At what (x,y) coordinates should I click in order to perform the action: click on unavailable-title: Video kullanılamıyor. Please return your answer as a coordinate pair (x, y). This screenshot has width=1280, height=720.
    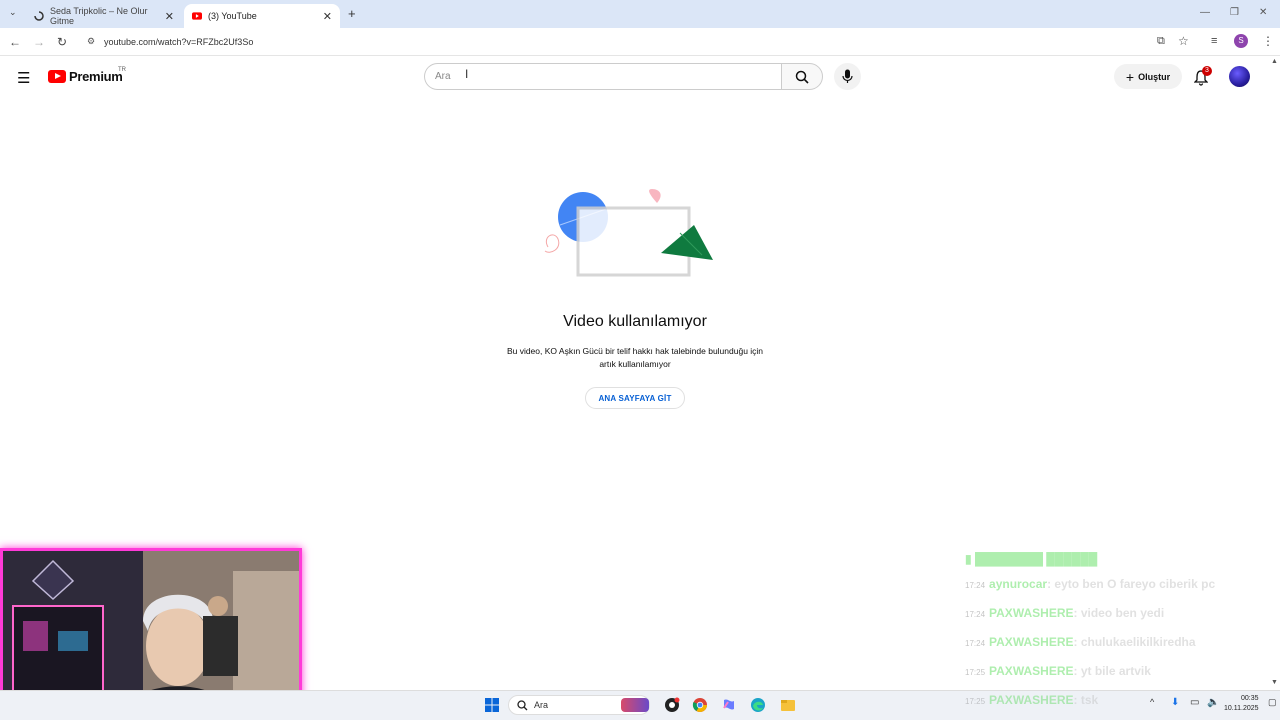
    Looking at the image, I should click on (635, 321).